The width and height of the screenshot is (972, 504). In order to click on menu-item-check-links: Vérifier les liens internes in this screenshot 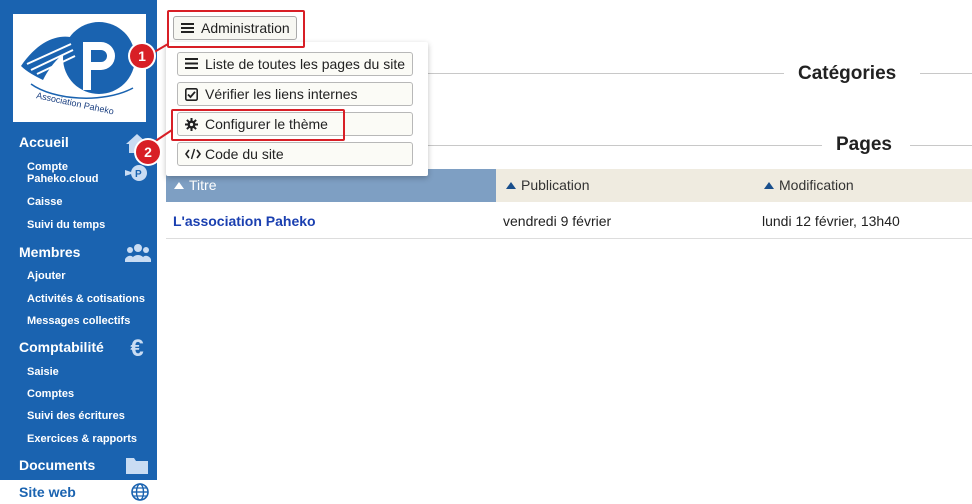, I will do `click(295, 94)`.